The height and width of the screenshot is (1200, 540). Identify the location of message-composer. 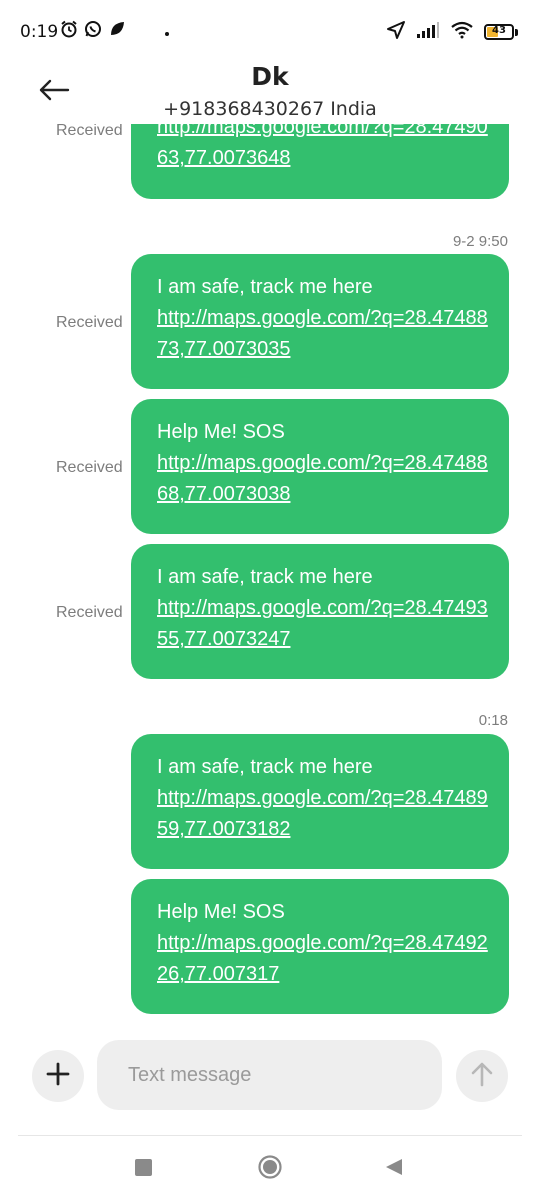
(270, 1076).